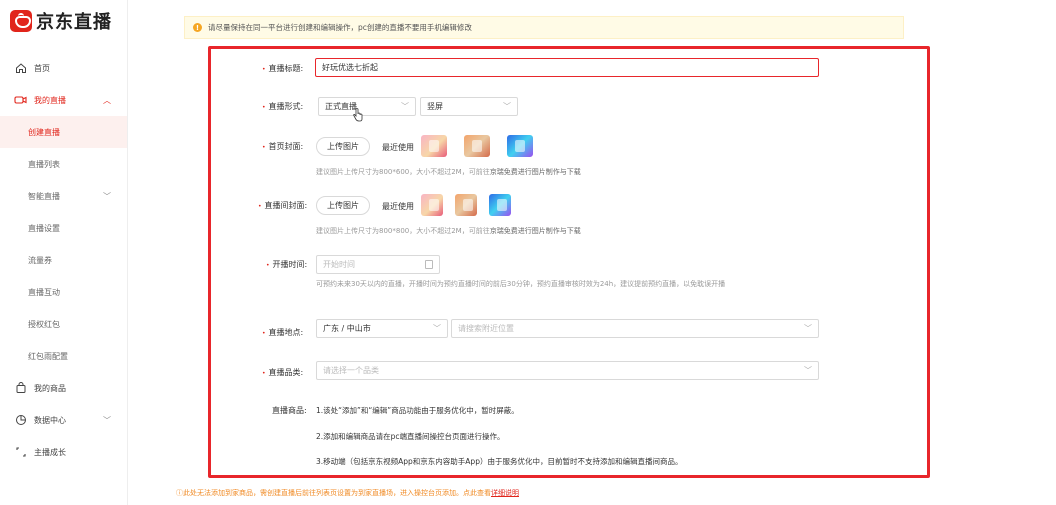 The height and width of the screenshot is (505, 1056). Describe the element at coordinates (20, 452) in the screenshot. I see `growth-icon` at that location.